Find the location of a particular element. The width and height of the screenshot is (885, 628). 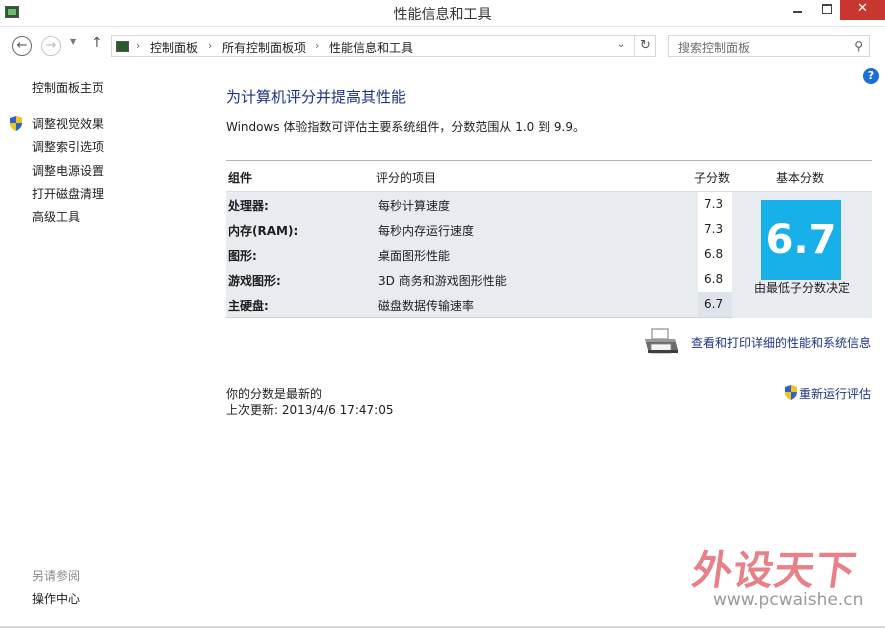

recent-locations-dropdown-icon: ▼ is located at coordinates (73, 41).